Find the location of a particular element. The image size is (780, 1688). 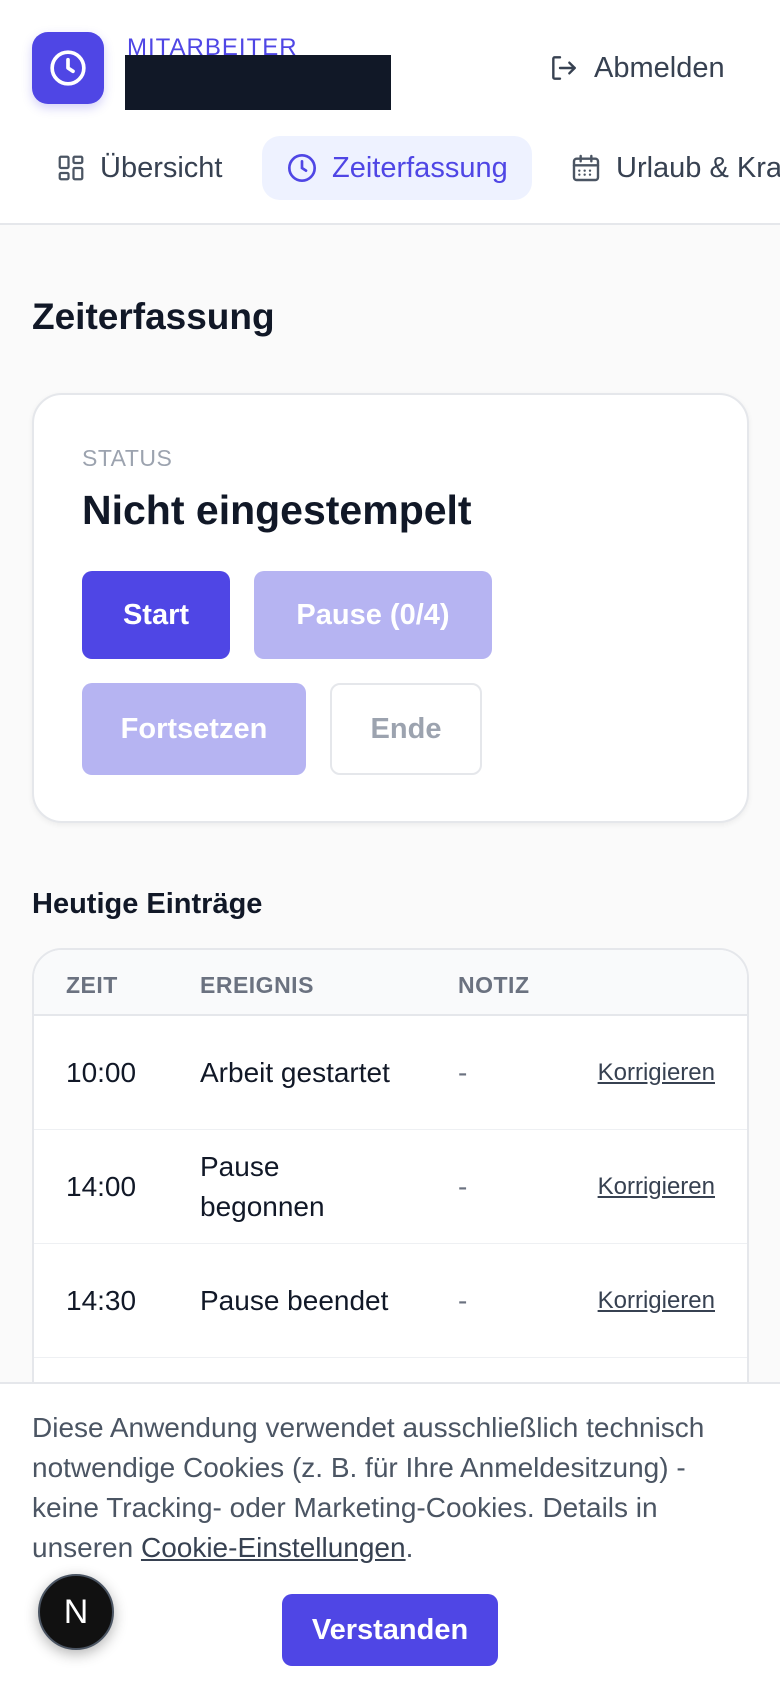

page-title: Zeiterfassung is located at coordinates (153, 316).